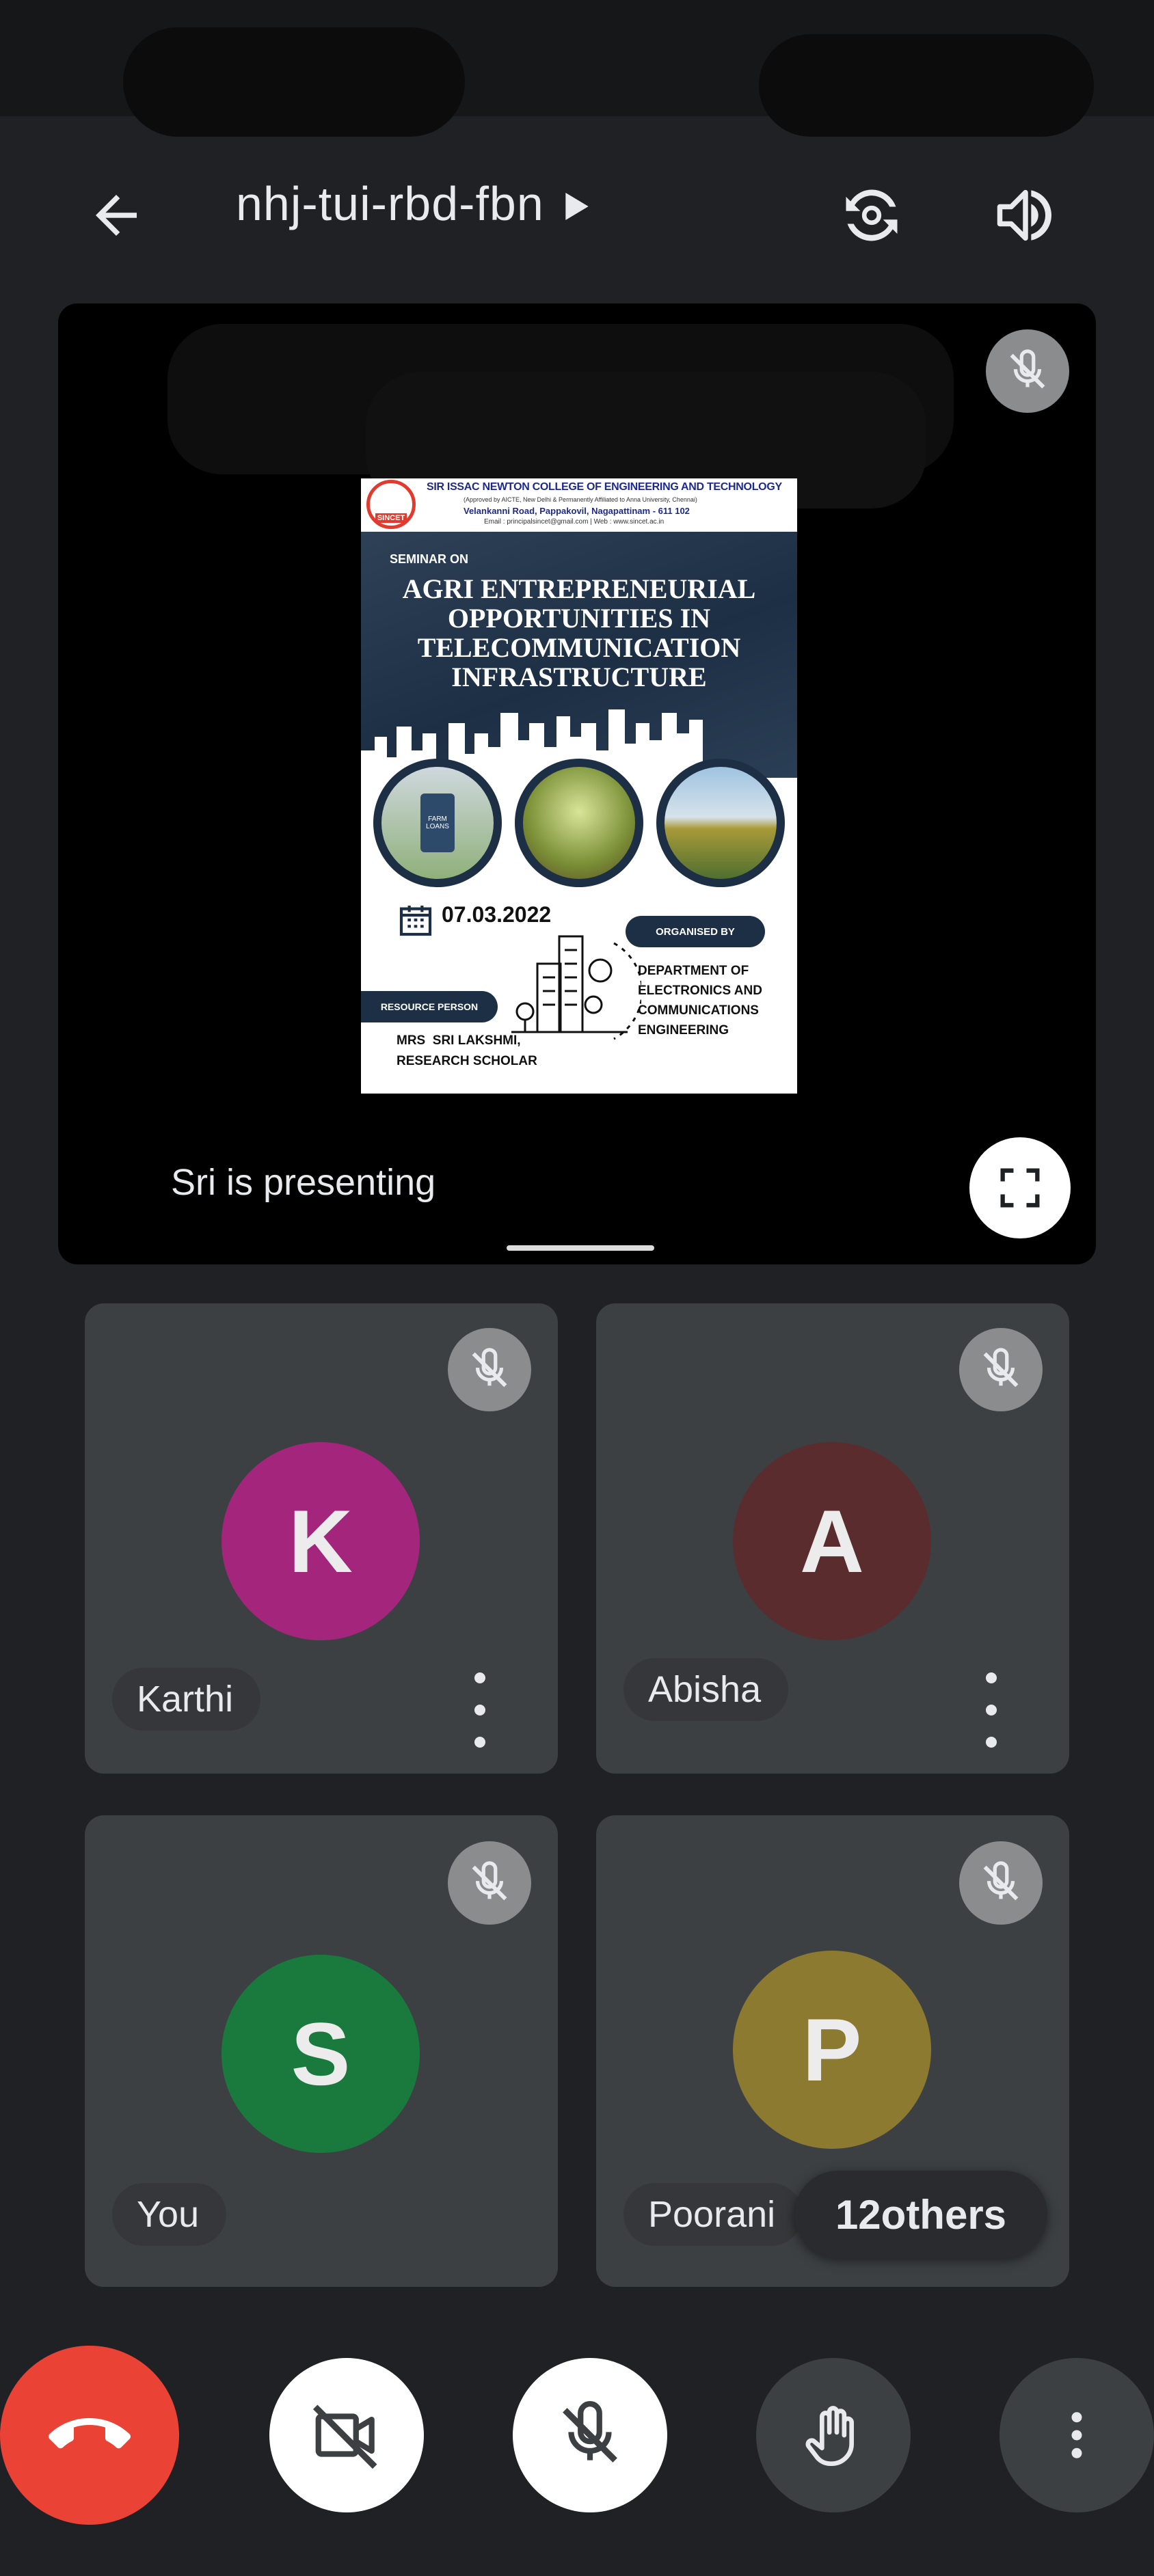  Describe the element at coordinates (700, 991) in the screenshot. I see `dept-line-2: ELECTRONICS AND` at that location.